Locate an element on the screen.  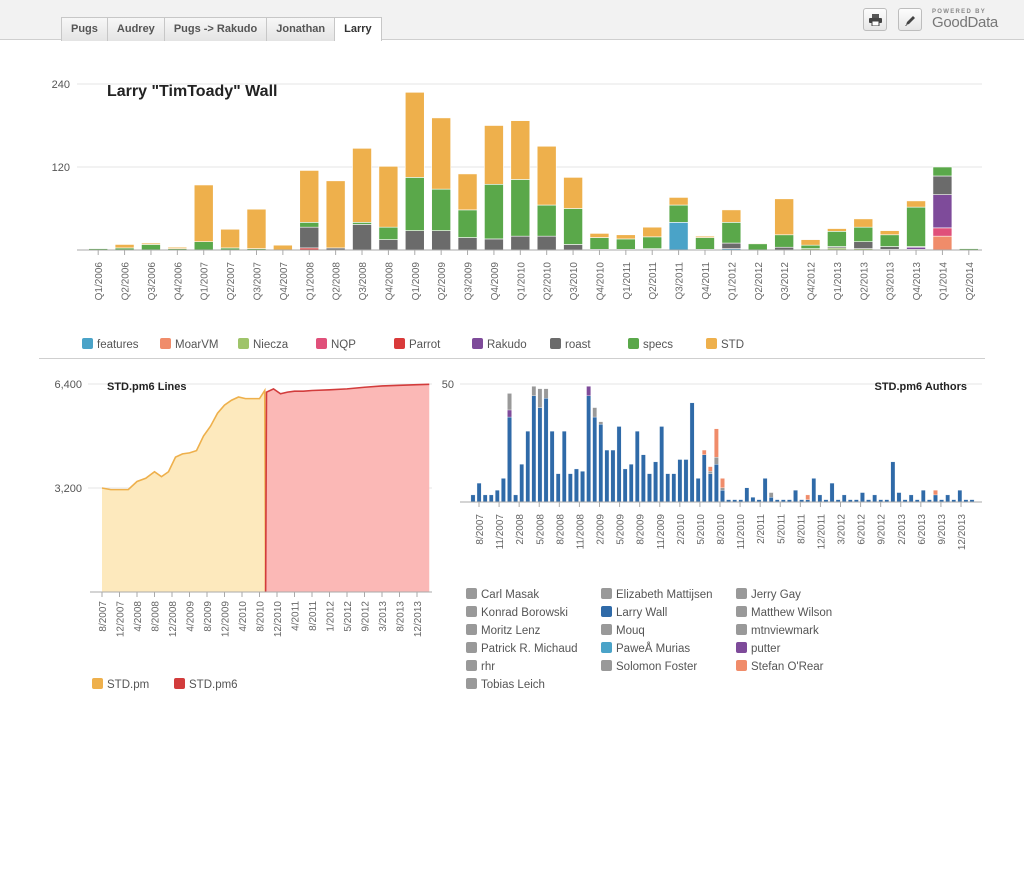
legend-item-parrot: Parrot is located at coordinates (417, 345).